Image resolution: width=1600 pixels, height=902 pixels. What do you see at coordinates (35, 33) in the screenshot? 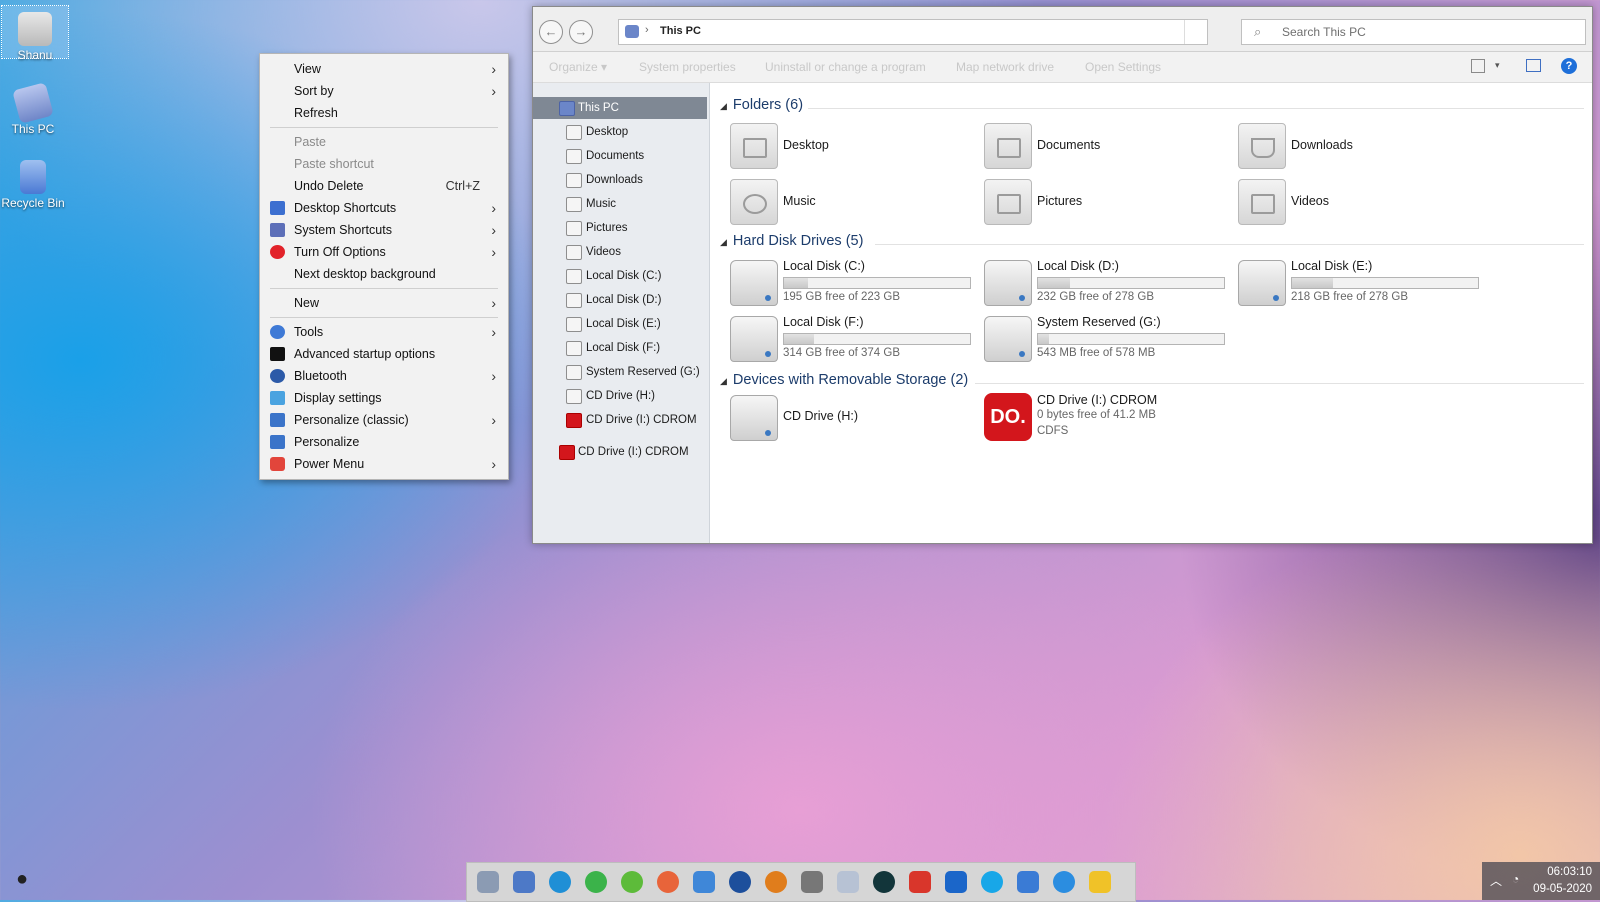
I see `desktop-icon-shanu: Shanu` at bounding box center [35, 33].